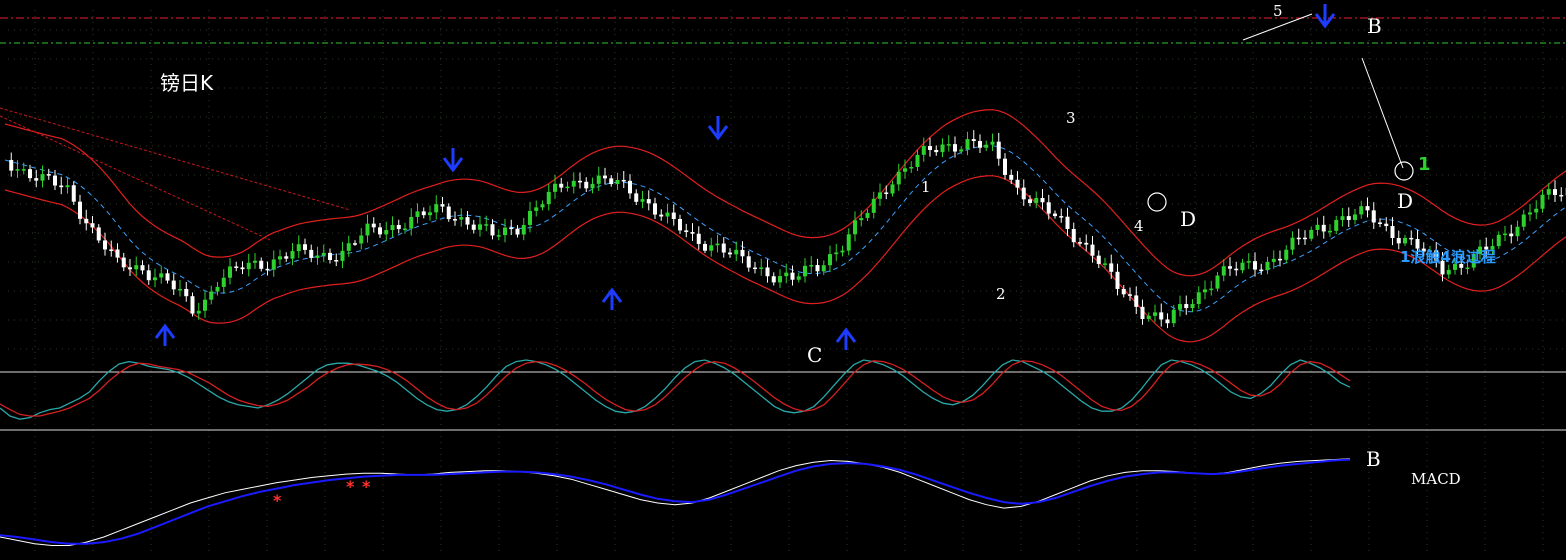 The height and width of the screenshot is (560, 1566). Describe the element at coordinates (1424, 164) in the screenshot. I see `annotation-one: 1` at that location.